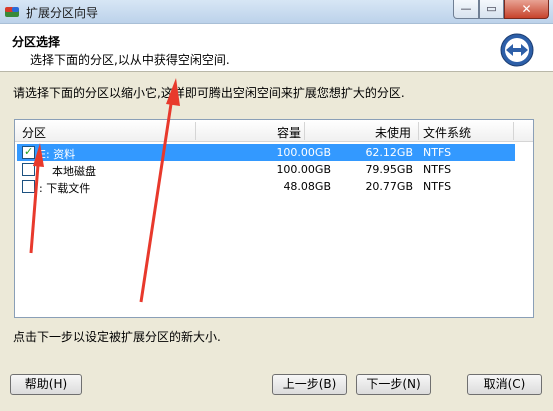 The height and width of the screenshot is (411, 553). Describe the element at coordinates (130, 60) in the screenshot. I see `page-subtitle: 选择下面的分区,以从中获得空闲空间.` at that location.